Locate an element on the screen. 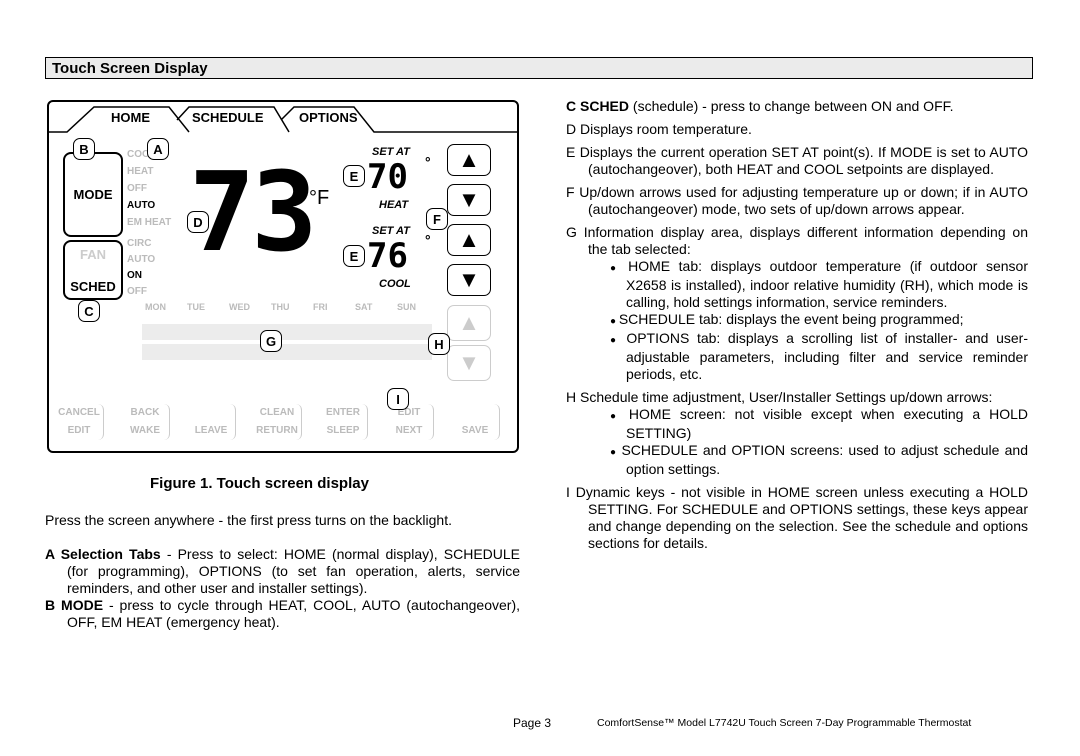 The width and height of the screenshot is (1080, 756). fan-option: OFF is located at coordinates (137, 291).